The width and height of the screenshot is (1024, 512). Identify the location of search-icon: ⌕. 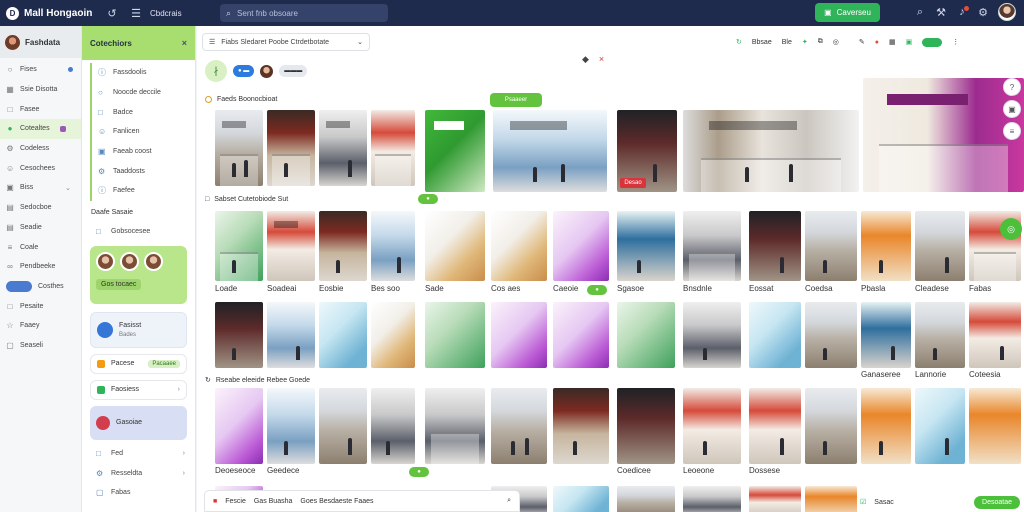
(920, 12).